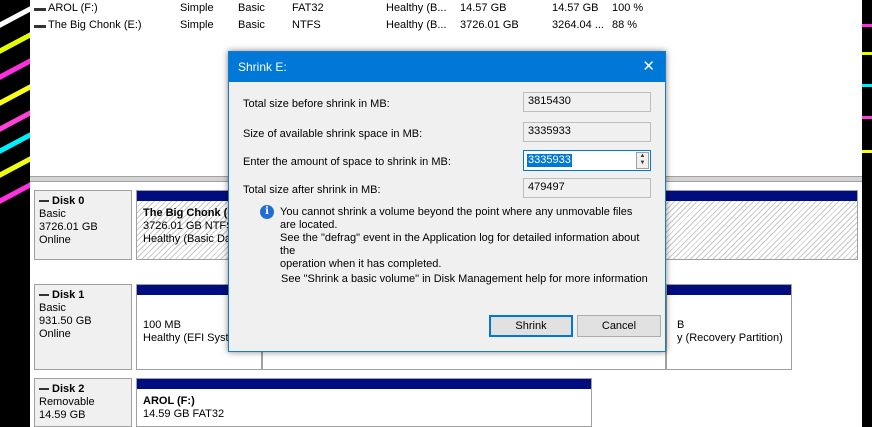  I want to click on available-shrink-label: Size of available shrink space in MB:, so click(333, 134).